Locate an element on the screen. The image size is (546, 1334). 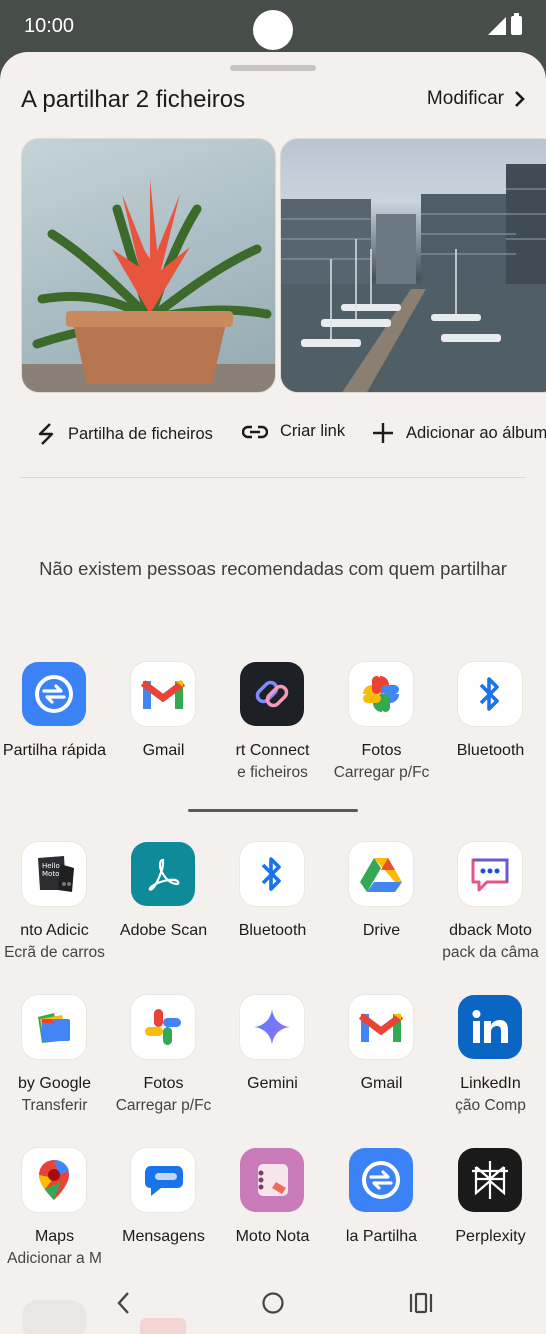
maps-icon is located at coordinates (54, 1180).